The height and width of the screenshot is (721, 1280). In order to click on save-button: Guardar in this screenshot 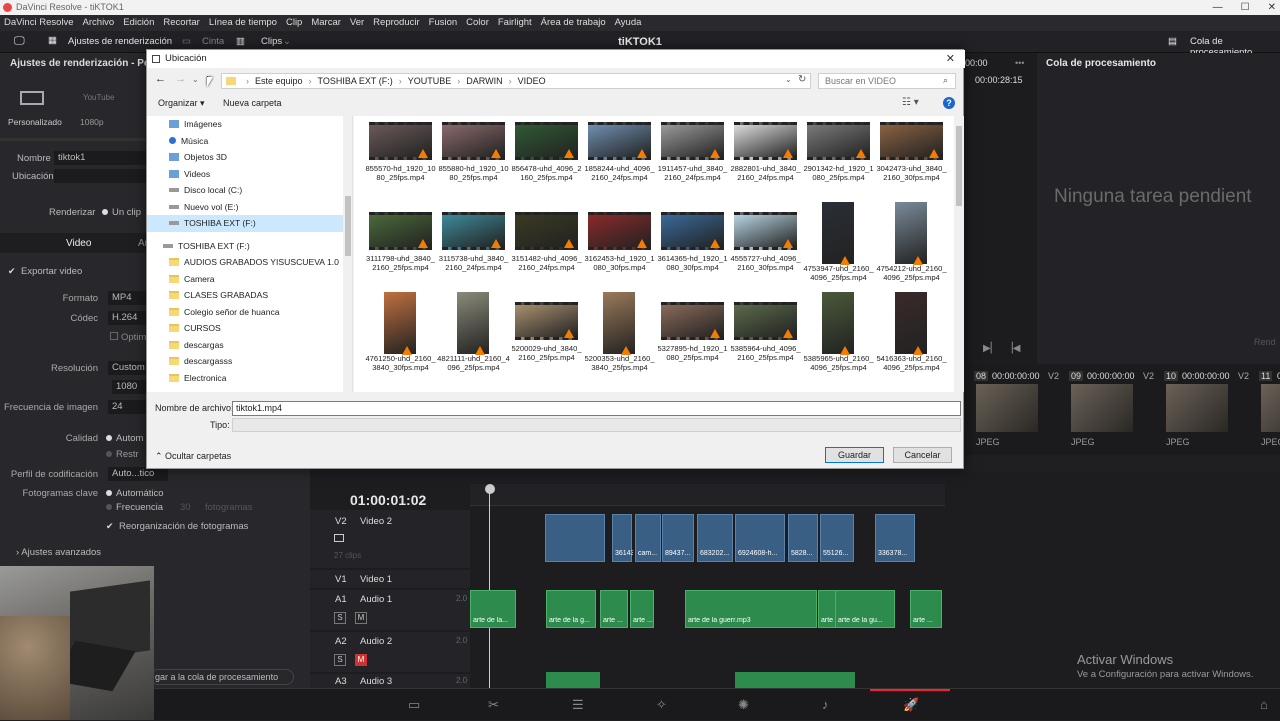, I will do `click(854, 455)`.